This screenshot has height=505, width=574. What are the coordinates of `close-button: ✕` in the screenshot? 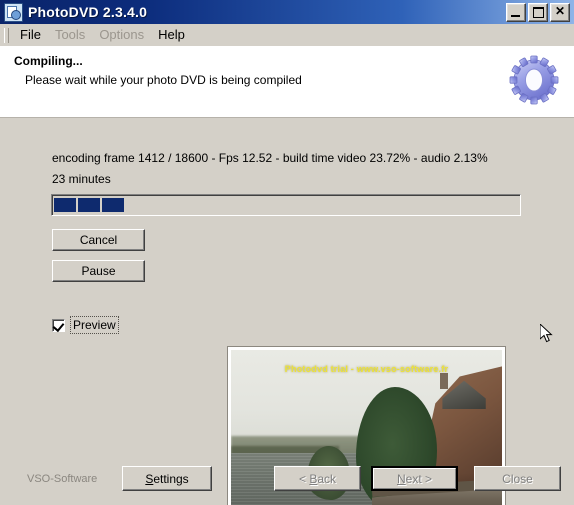 It's located at (560, 12).